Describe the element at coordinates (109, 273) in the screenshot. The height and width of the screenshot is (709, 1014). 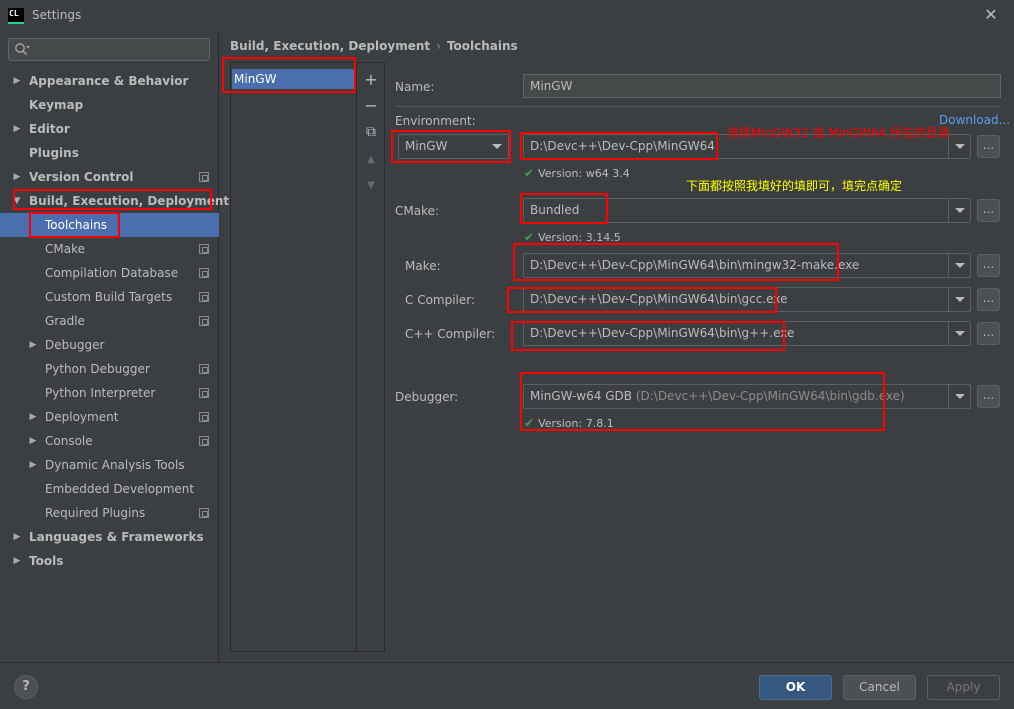
I see `sidebar-item-compilation-database: Compilation Database` at that location.